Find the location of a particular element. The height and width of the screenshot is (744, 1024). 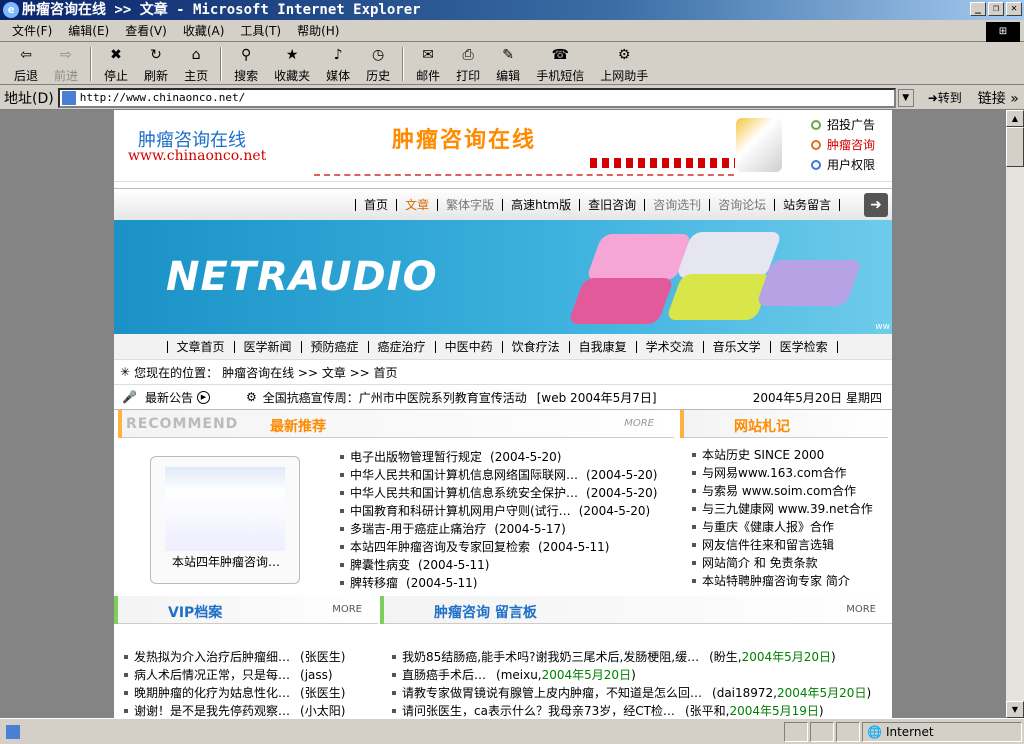

scroll-up-icon: ▲ is located at coordinates (1015, 118).